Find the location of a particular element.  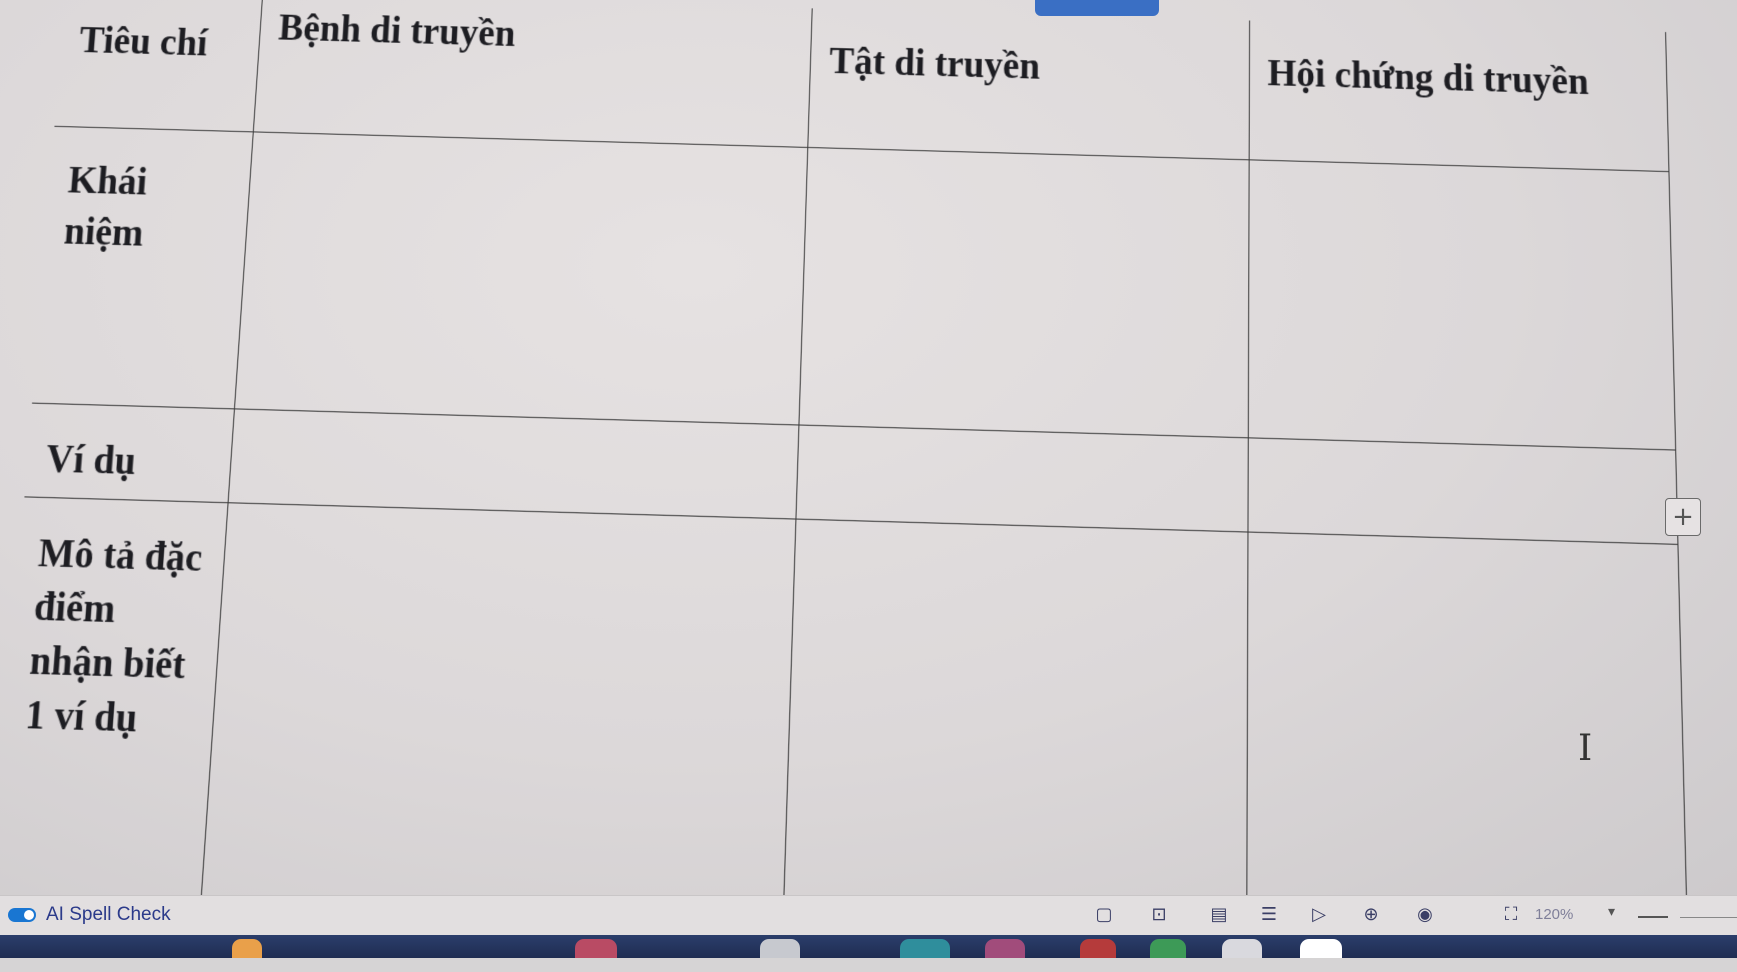

zoom-slider is located at coordinates (1708, 917).